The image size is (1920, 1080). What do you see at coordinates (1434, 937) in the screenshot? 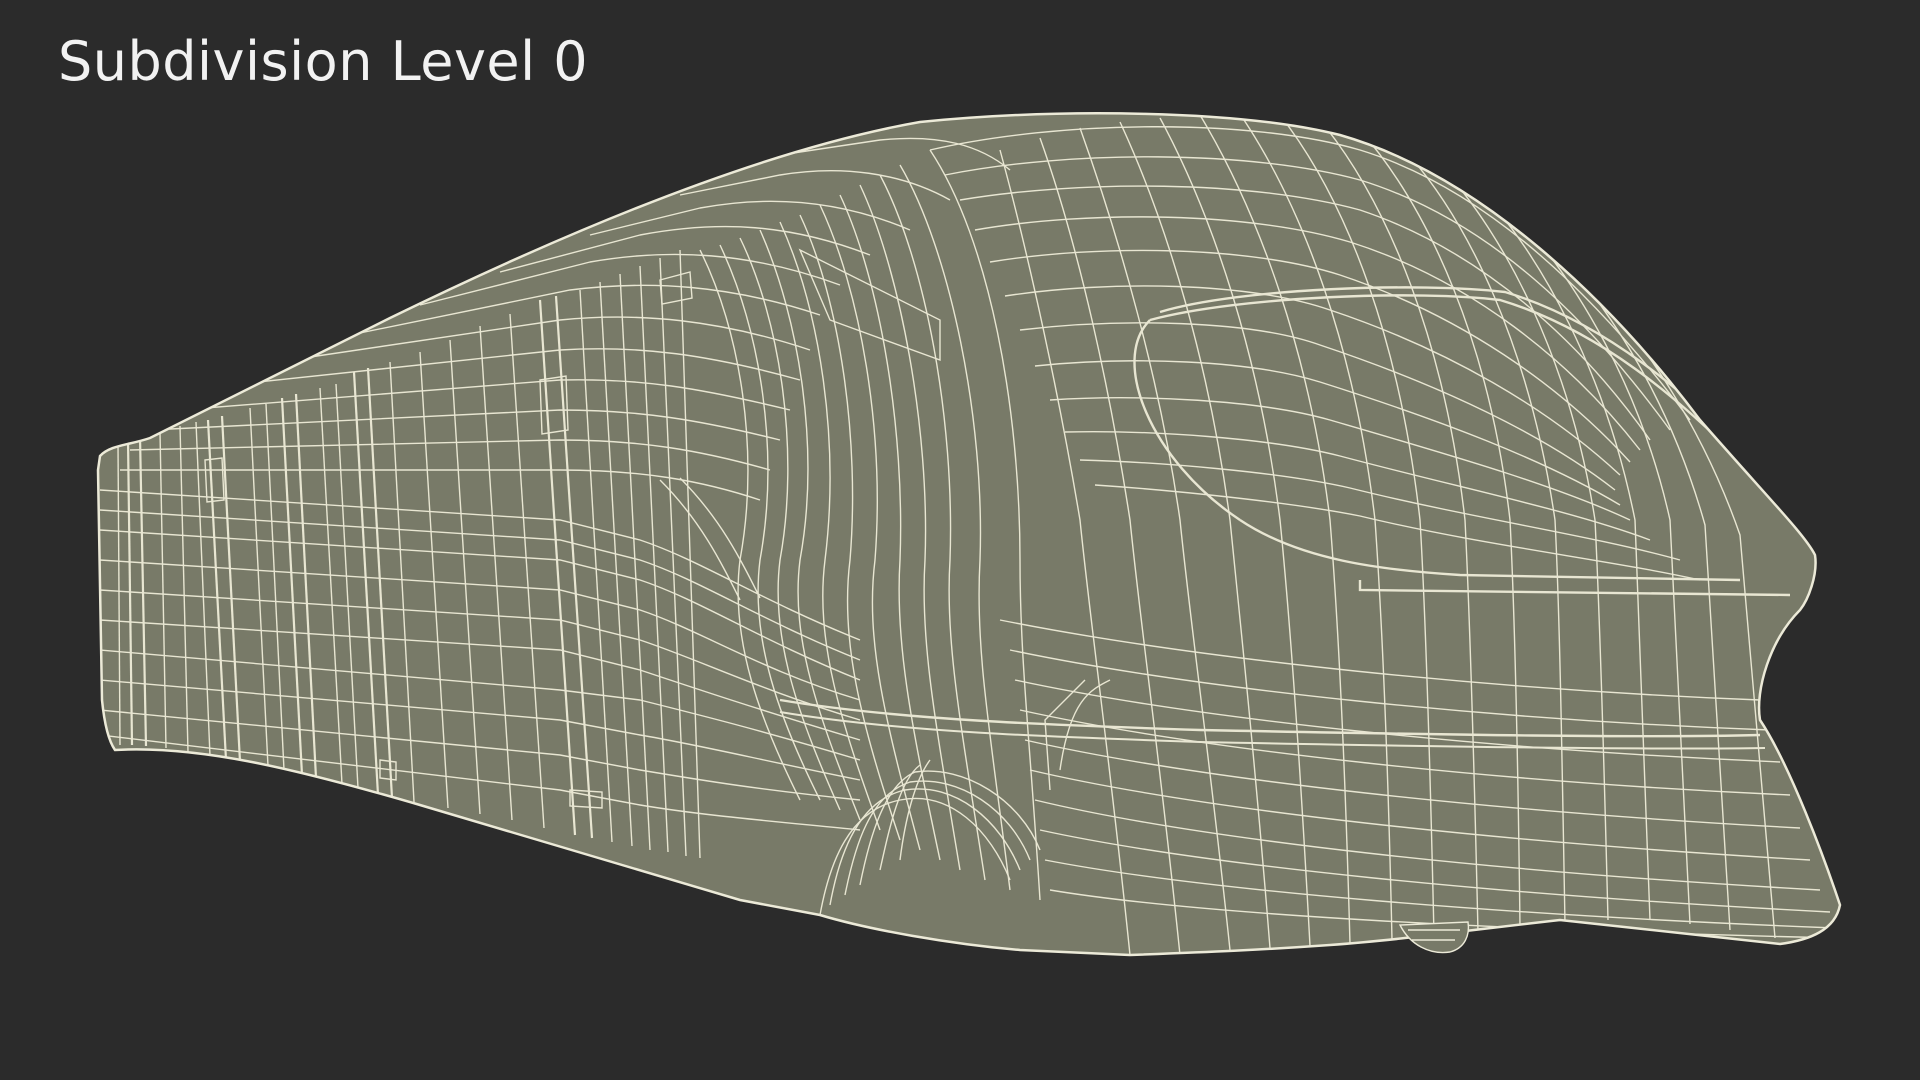
I see `bogie-detail` at bounding box center [1434, 937].